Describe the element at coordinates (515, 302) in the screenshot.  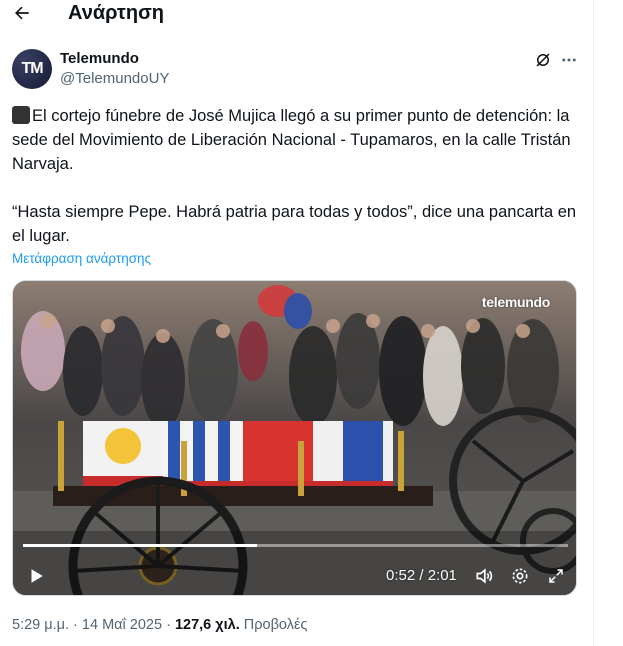
I see `video-watermark: telemundo` at that location.